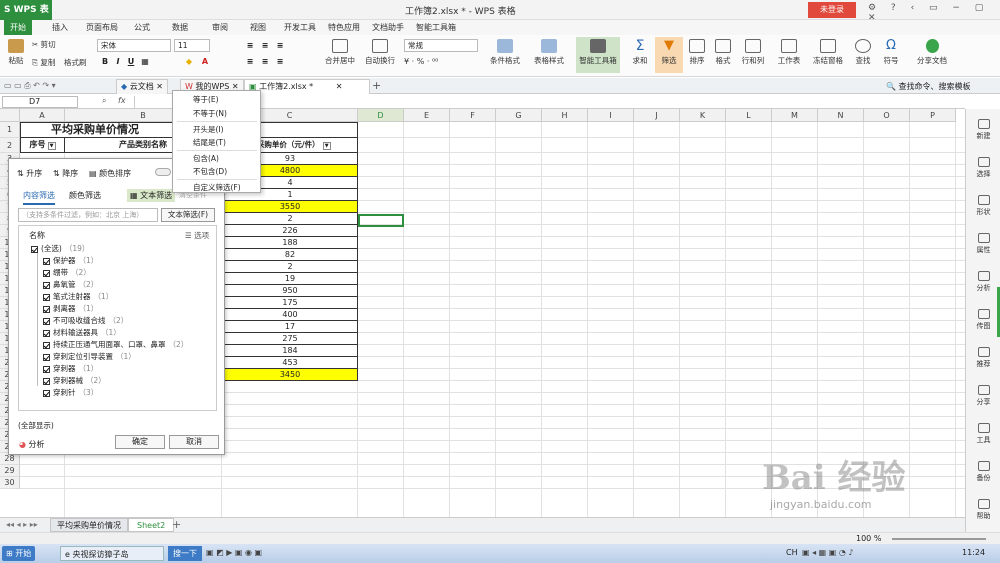 The width and height of the screenshot is (1000, 563). Describe the element at coordinates (290, 363) in the screenshot. I see `price-cell: 453` at that location.